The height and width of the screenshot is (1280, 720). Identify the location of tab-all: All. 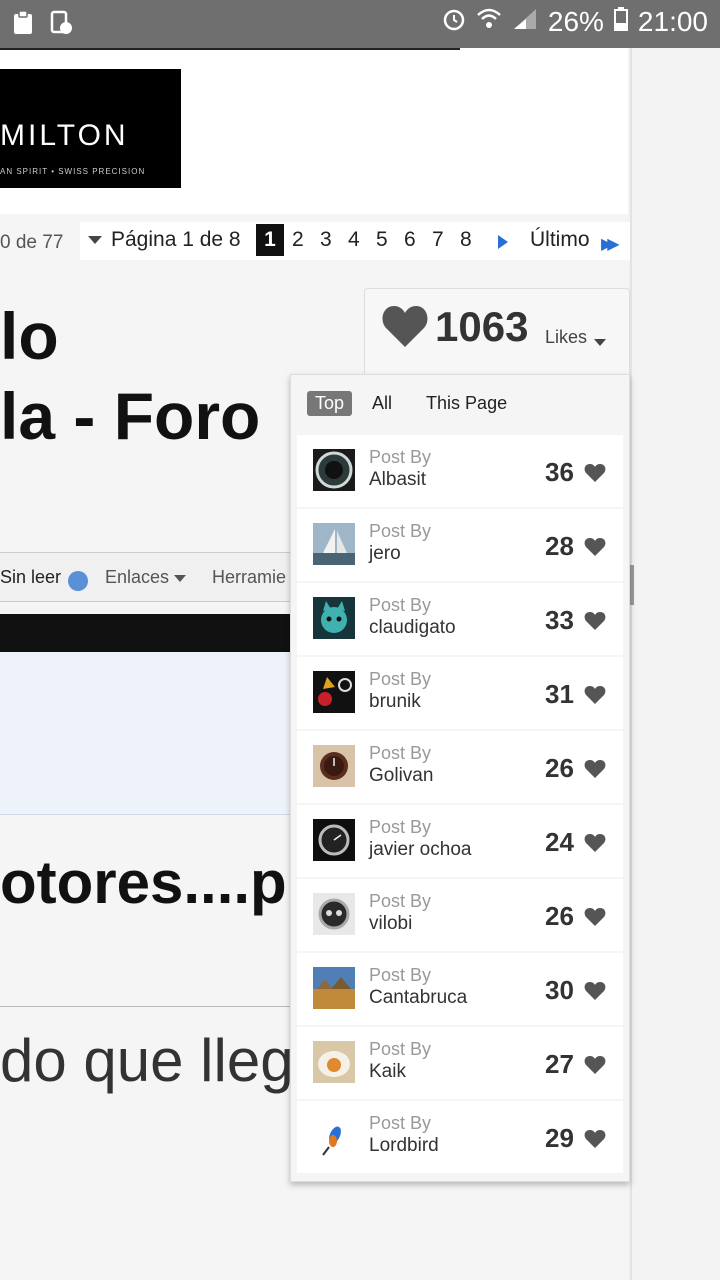
(382, 403).